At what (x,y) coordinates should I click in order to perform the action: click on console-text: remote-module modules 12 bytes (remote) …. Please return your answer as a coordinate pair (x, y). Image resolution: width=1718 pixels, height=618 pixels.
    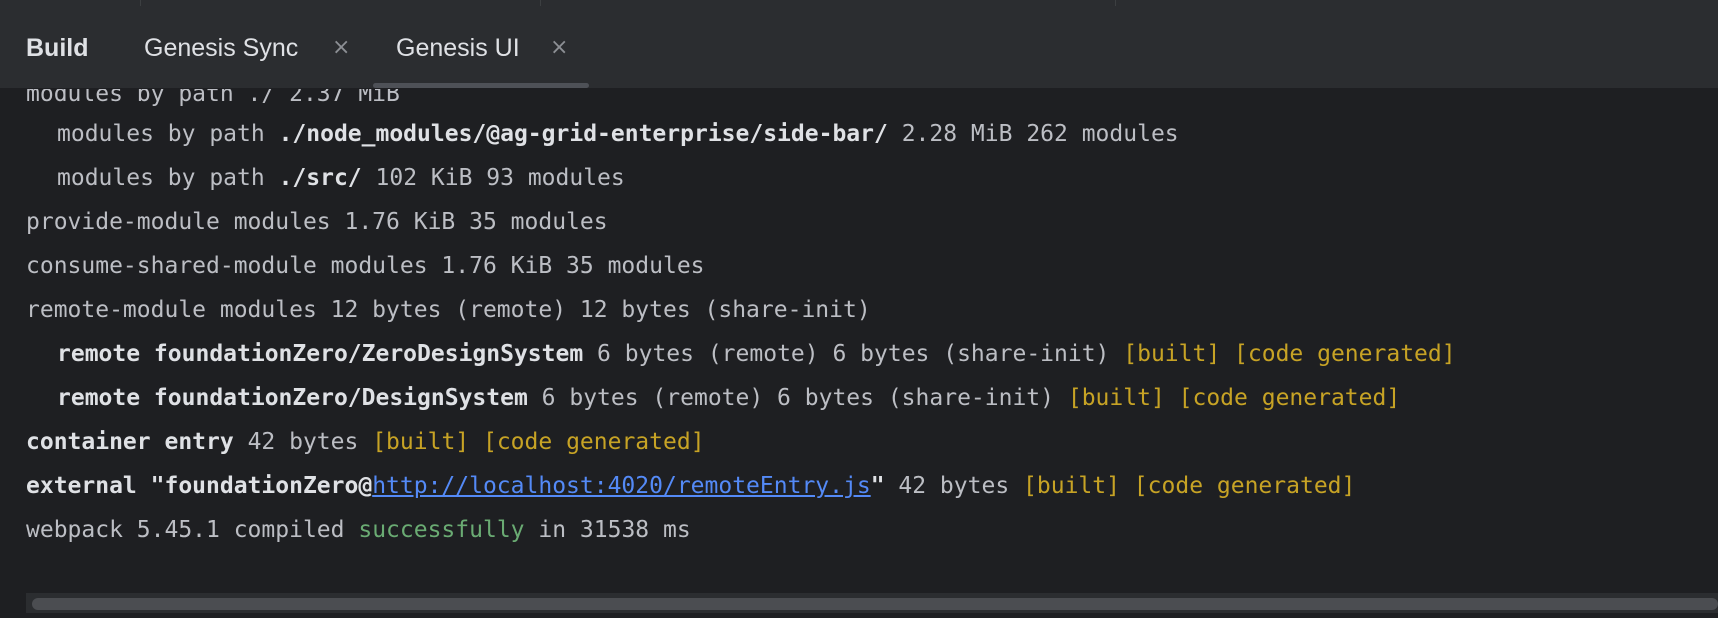
    Looking at the image, I should click on (448, 310).